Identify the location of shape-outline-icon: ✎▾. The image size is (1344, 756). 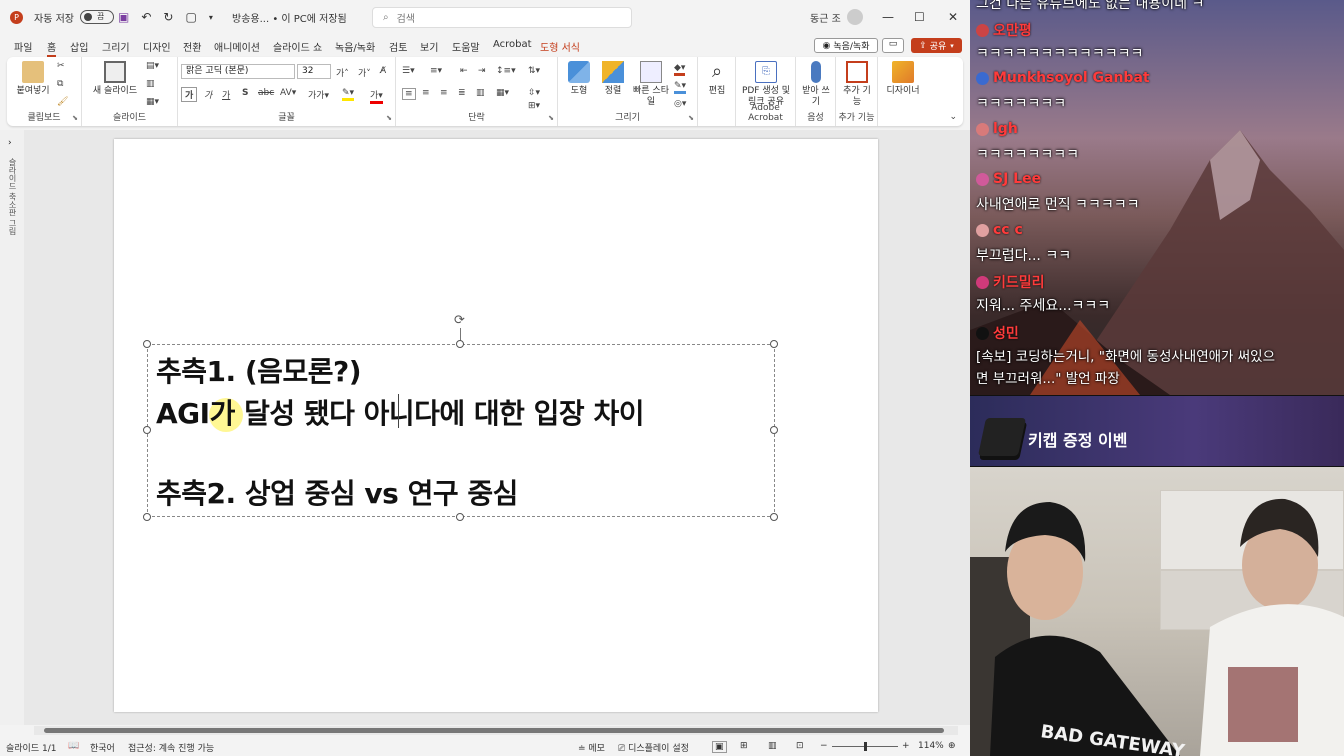
(680, 87).